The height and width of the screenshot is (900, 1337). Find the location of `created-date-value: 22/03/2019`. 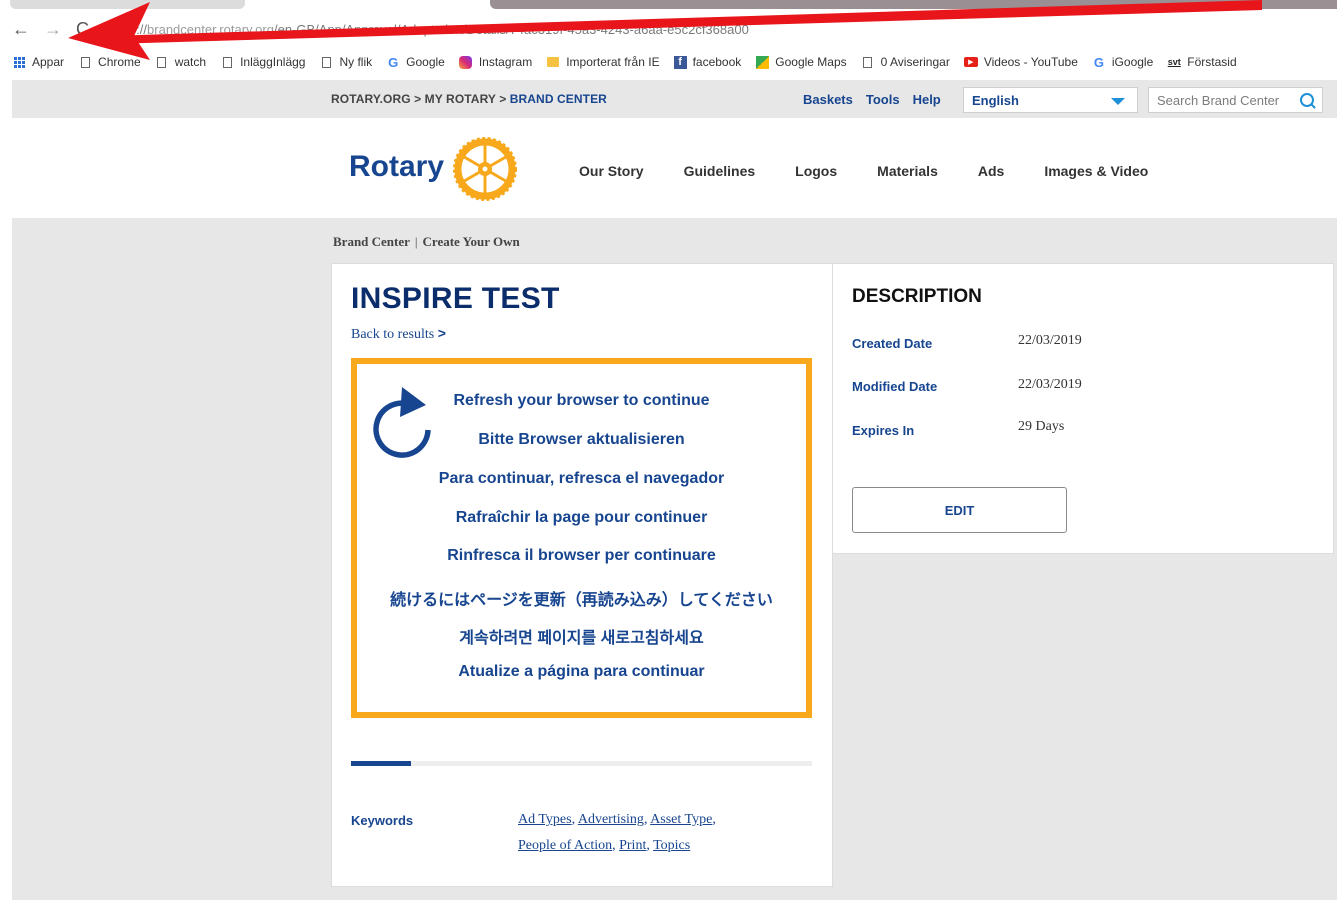

created-date-value: 22/03/2019 is located at coordinates (1050, 340).